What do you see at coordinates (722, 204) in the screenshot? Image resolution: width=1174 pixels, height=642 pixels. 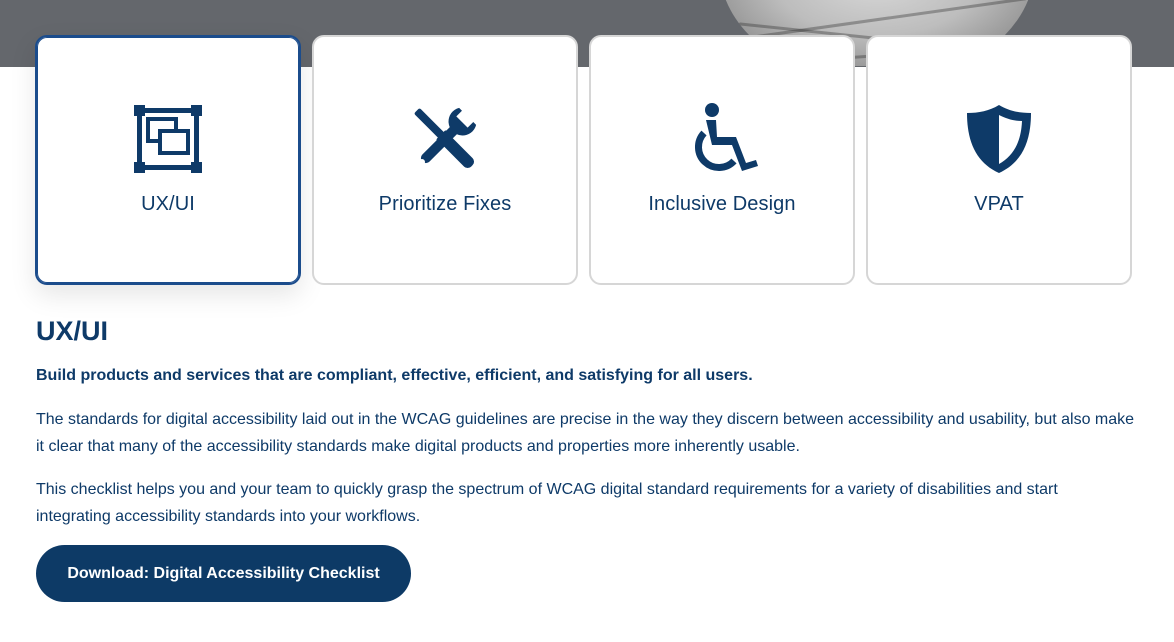 I see `card-label: Inclusive Design` at bounding box center [722, 204].